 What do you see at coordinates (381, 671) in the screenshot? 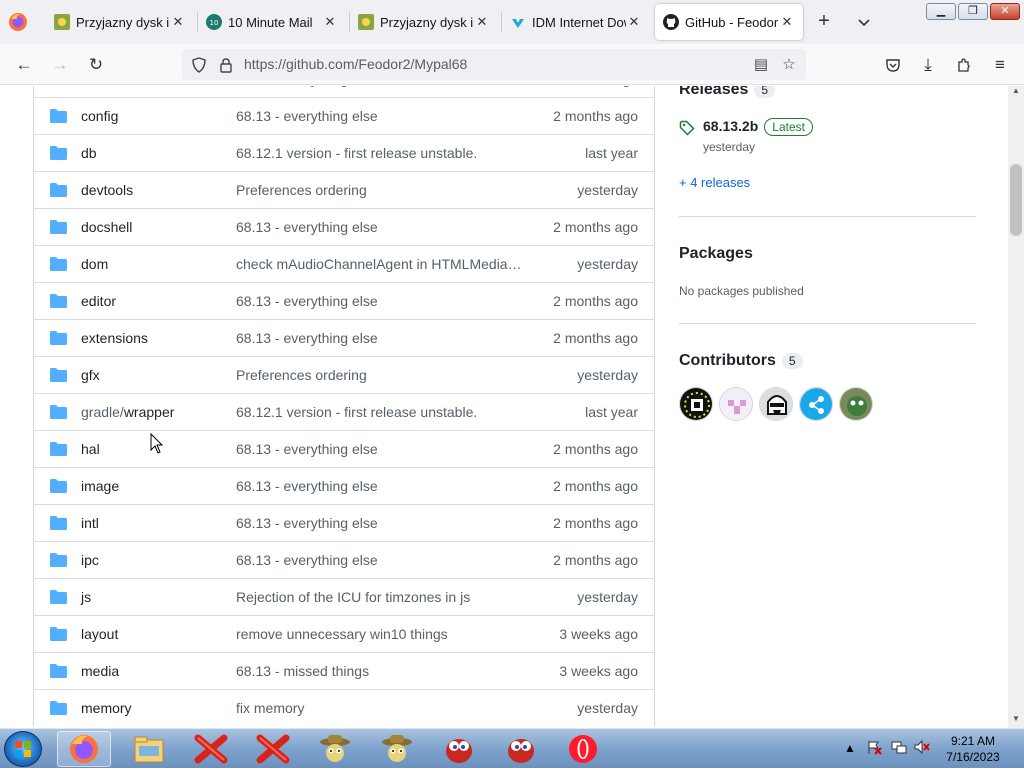
I see `commit-message-link: 68.13 - missed things` at bounding box center [381, 671].